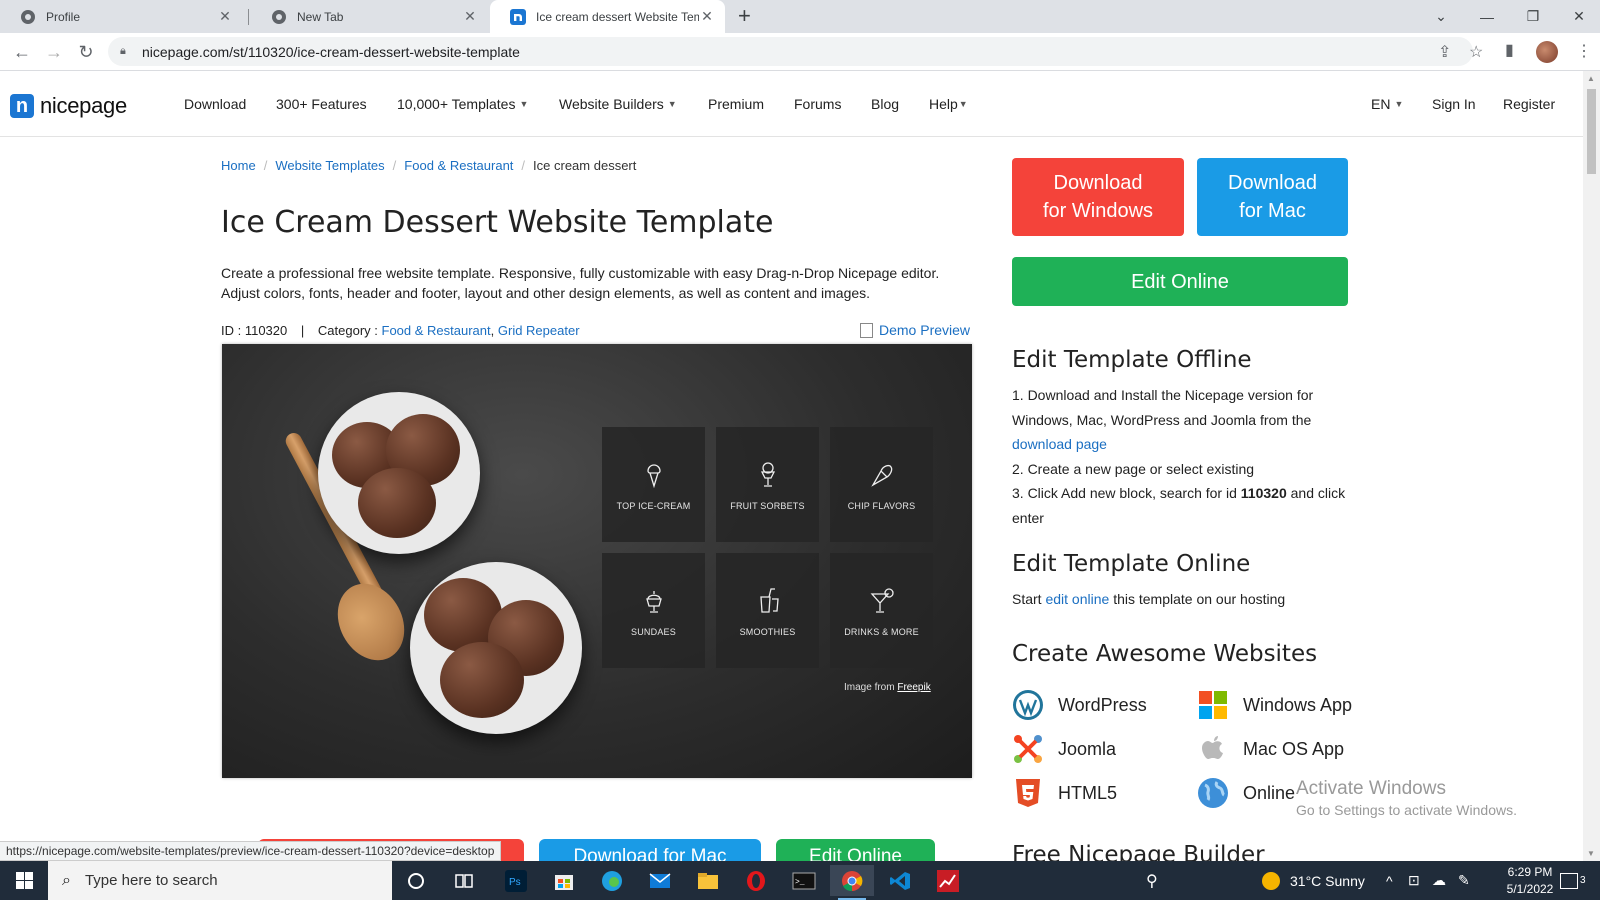  What do you see at coordinates (1313, 880) in the screenshot?
I see `weather-widget: 31°C Sunny` at bounding box center [1313, 880].